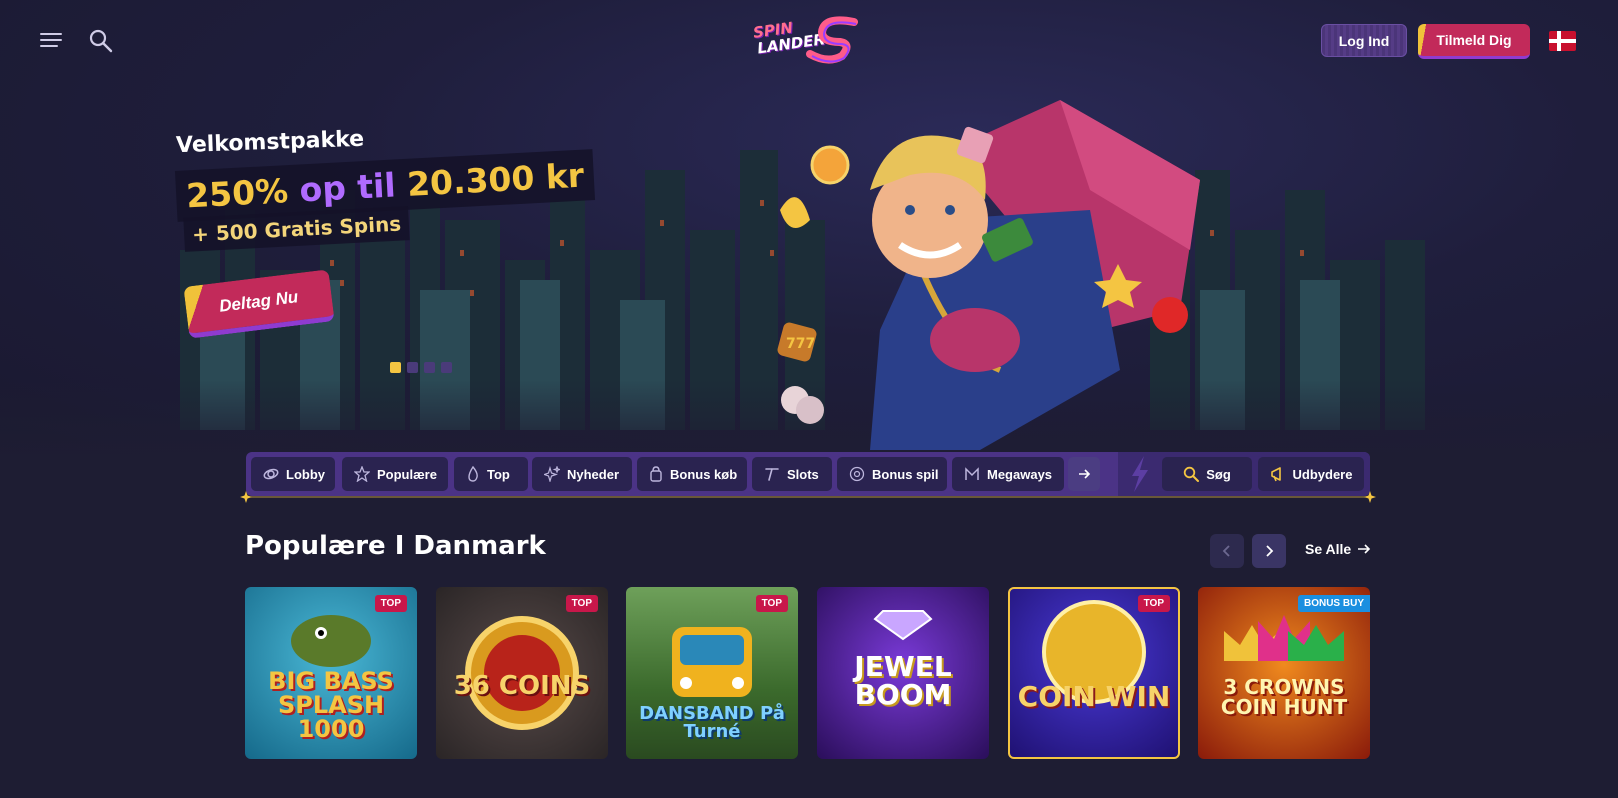 Image resolution: width=1618 pixels, height=798 pixels. What do you see at coordinates (271, 474) in the screenshot?
I see `lobby-icon` at bounding box center [271, 474].